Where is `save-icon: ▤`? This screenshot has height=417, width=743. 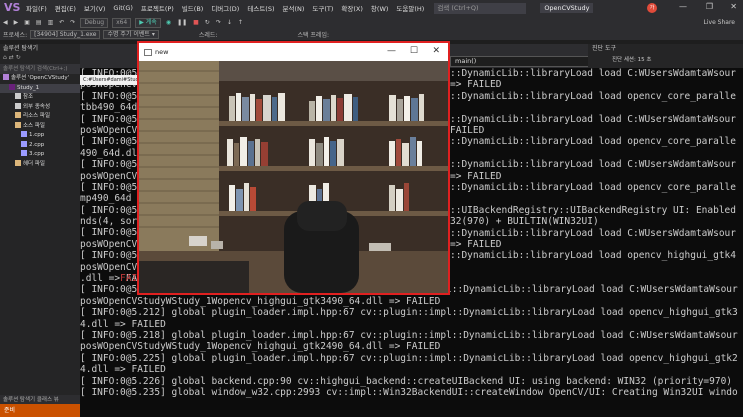
save-icon: ▤ is located at coordinates (39, 22).